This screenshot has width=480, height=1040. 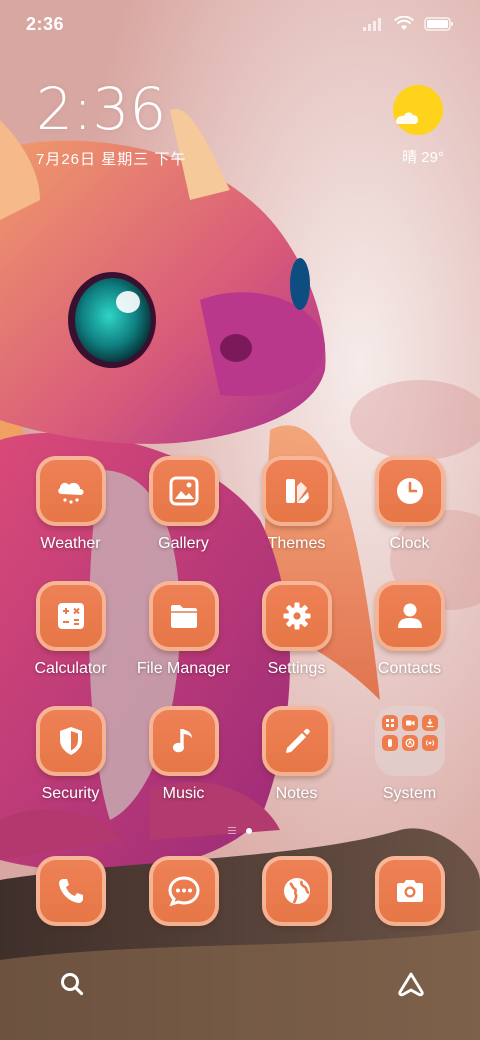 I want to click on battery-icon, so click(x=438, y=24).